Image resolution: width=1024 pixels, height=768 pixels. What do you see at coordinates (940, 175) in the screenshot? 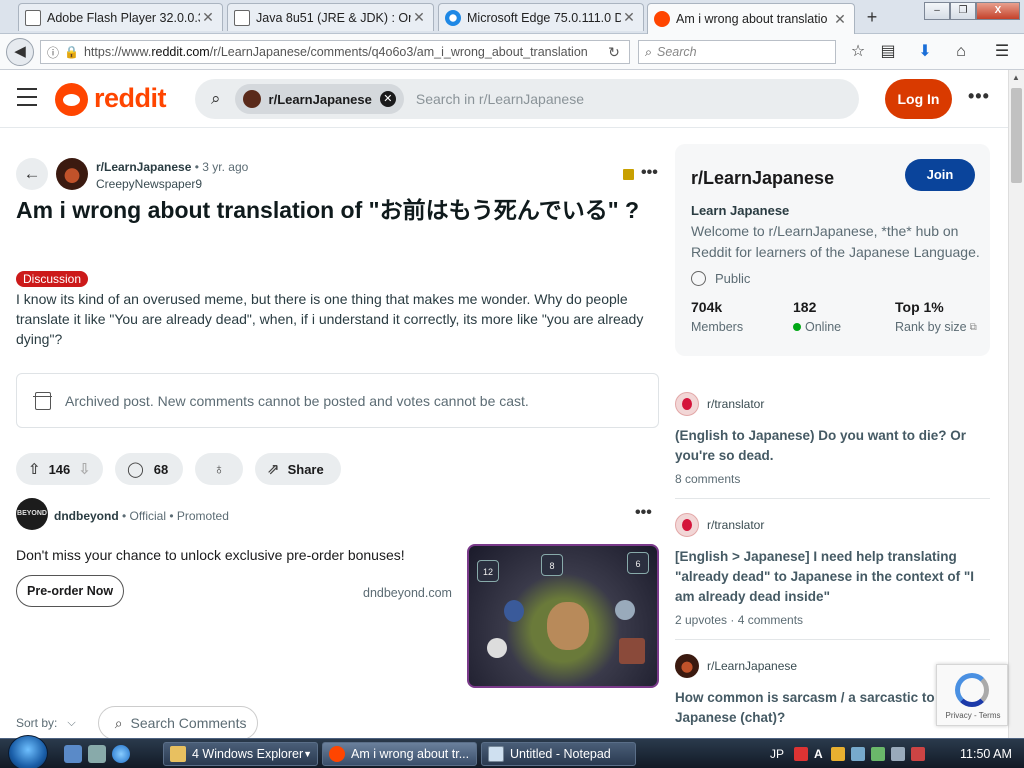
I see `join-button: Join` at bounding box center [940, 175].